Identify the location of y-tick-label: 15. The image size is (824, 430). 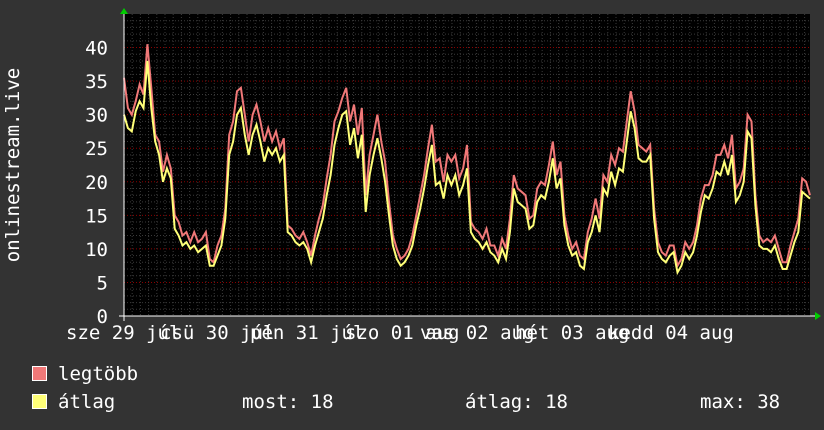
(96, 216).